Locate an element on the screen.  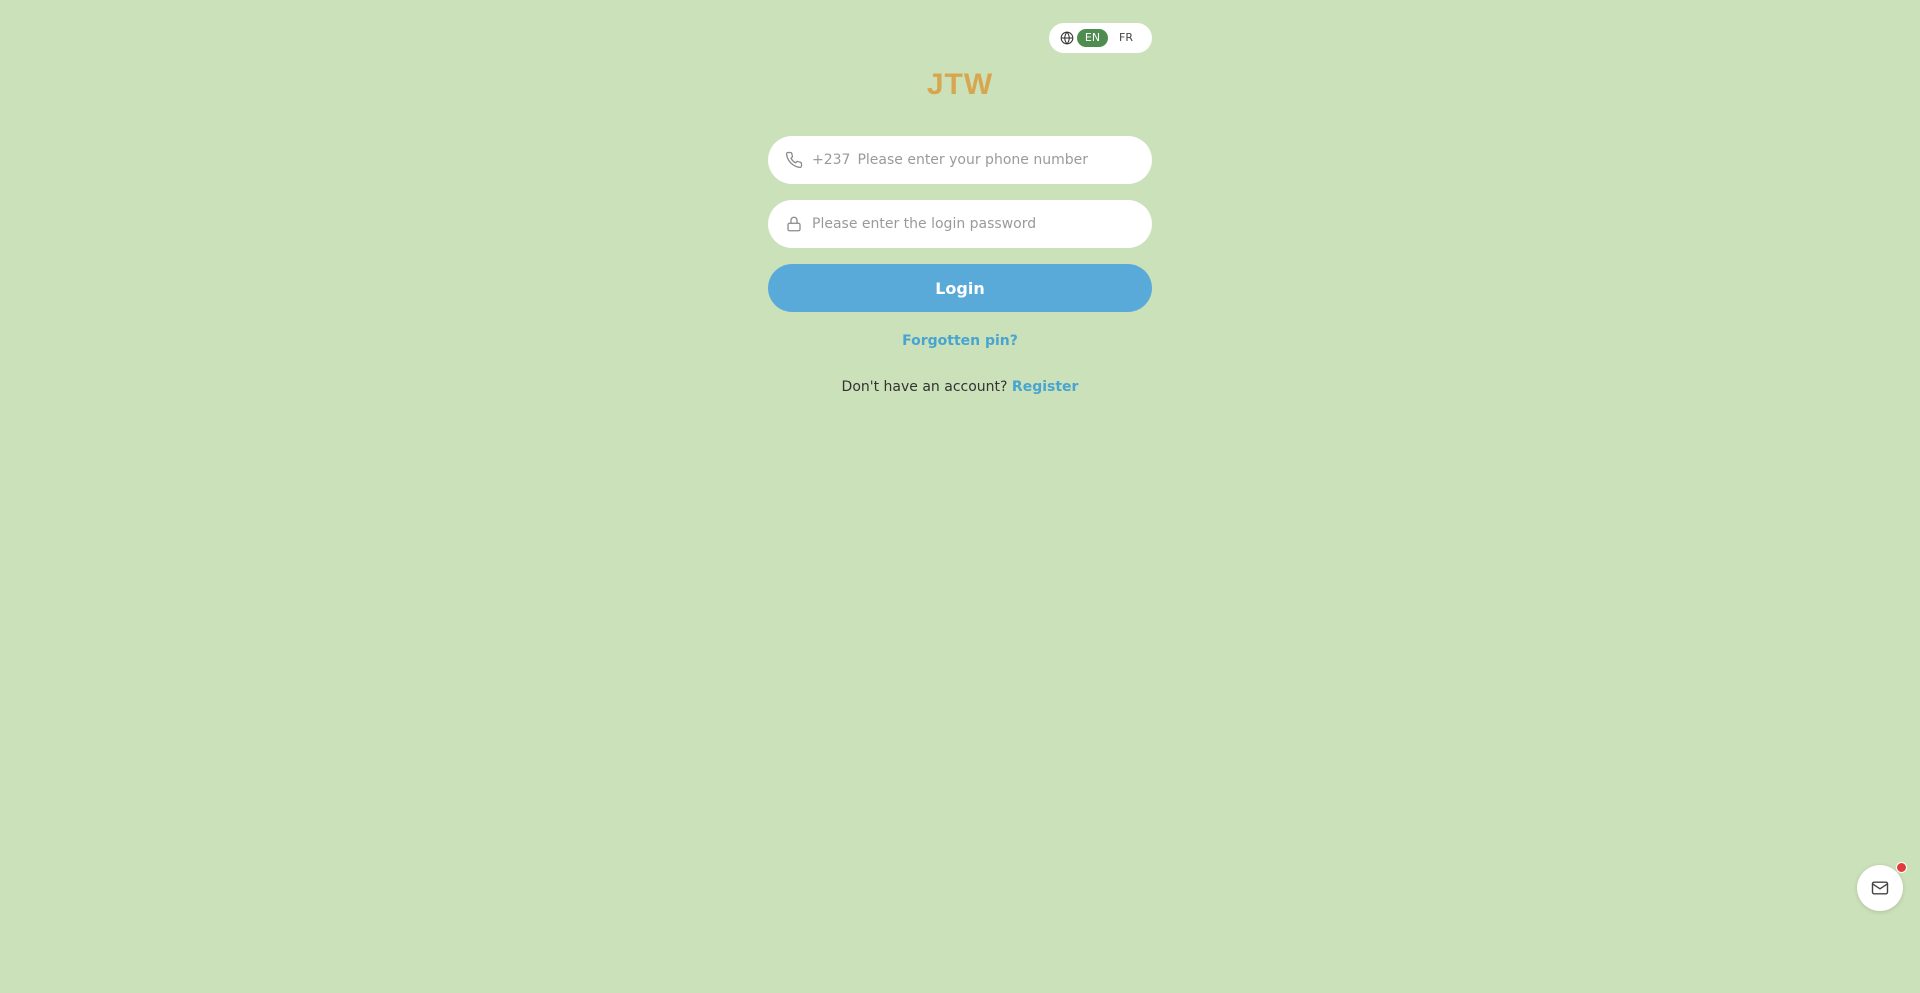
forgotten-pin-link: Forgotten pin? is located at coordinates (960, 341).